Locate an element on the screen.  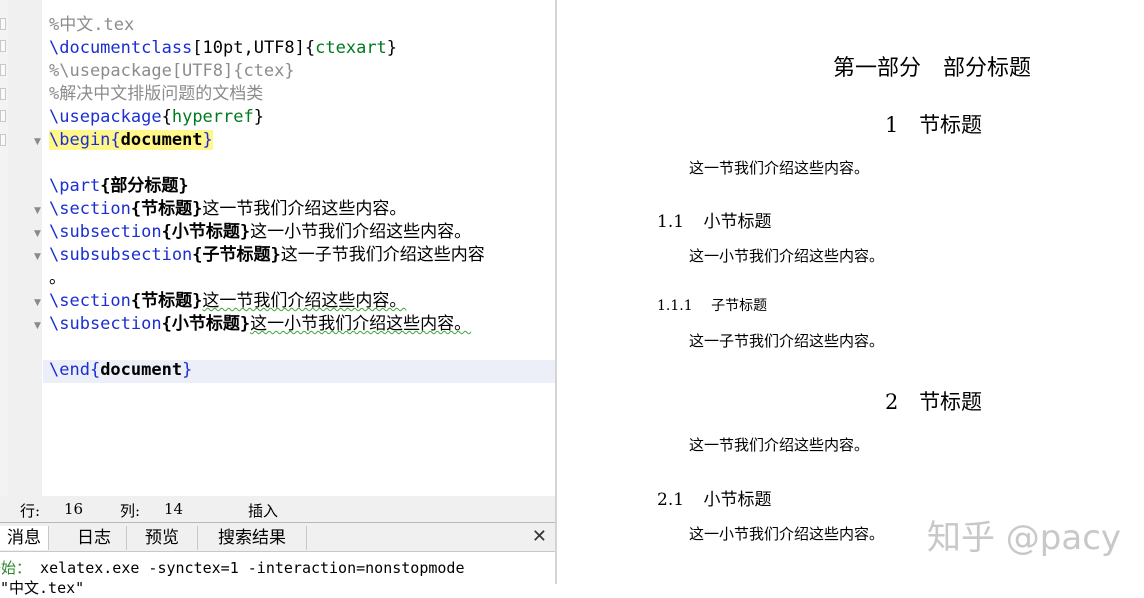
code-line: \end{document} is located at coordinates (120, 370).